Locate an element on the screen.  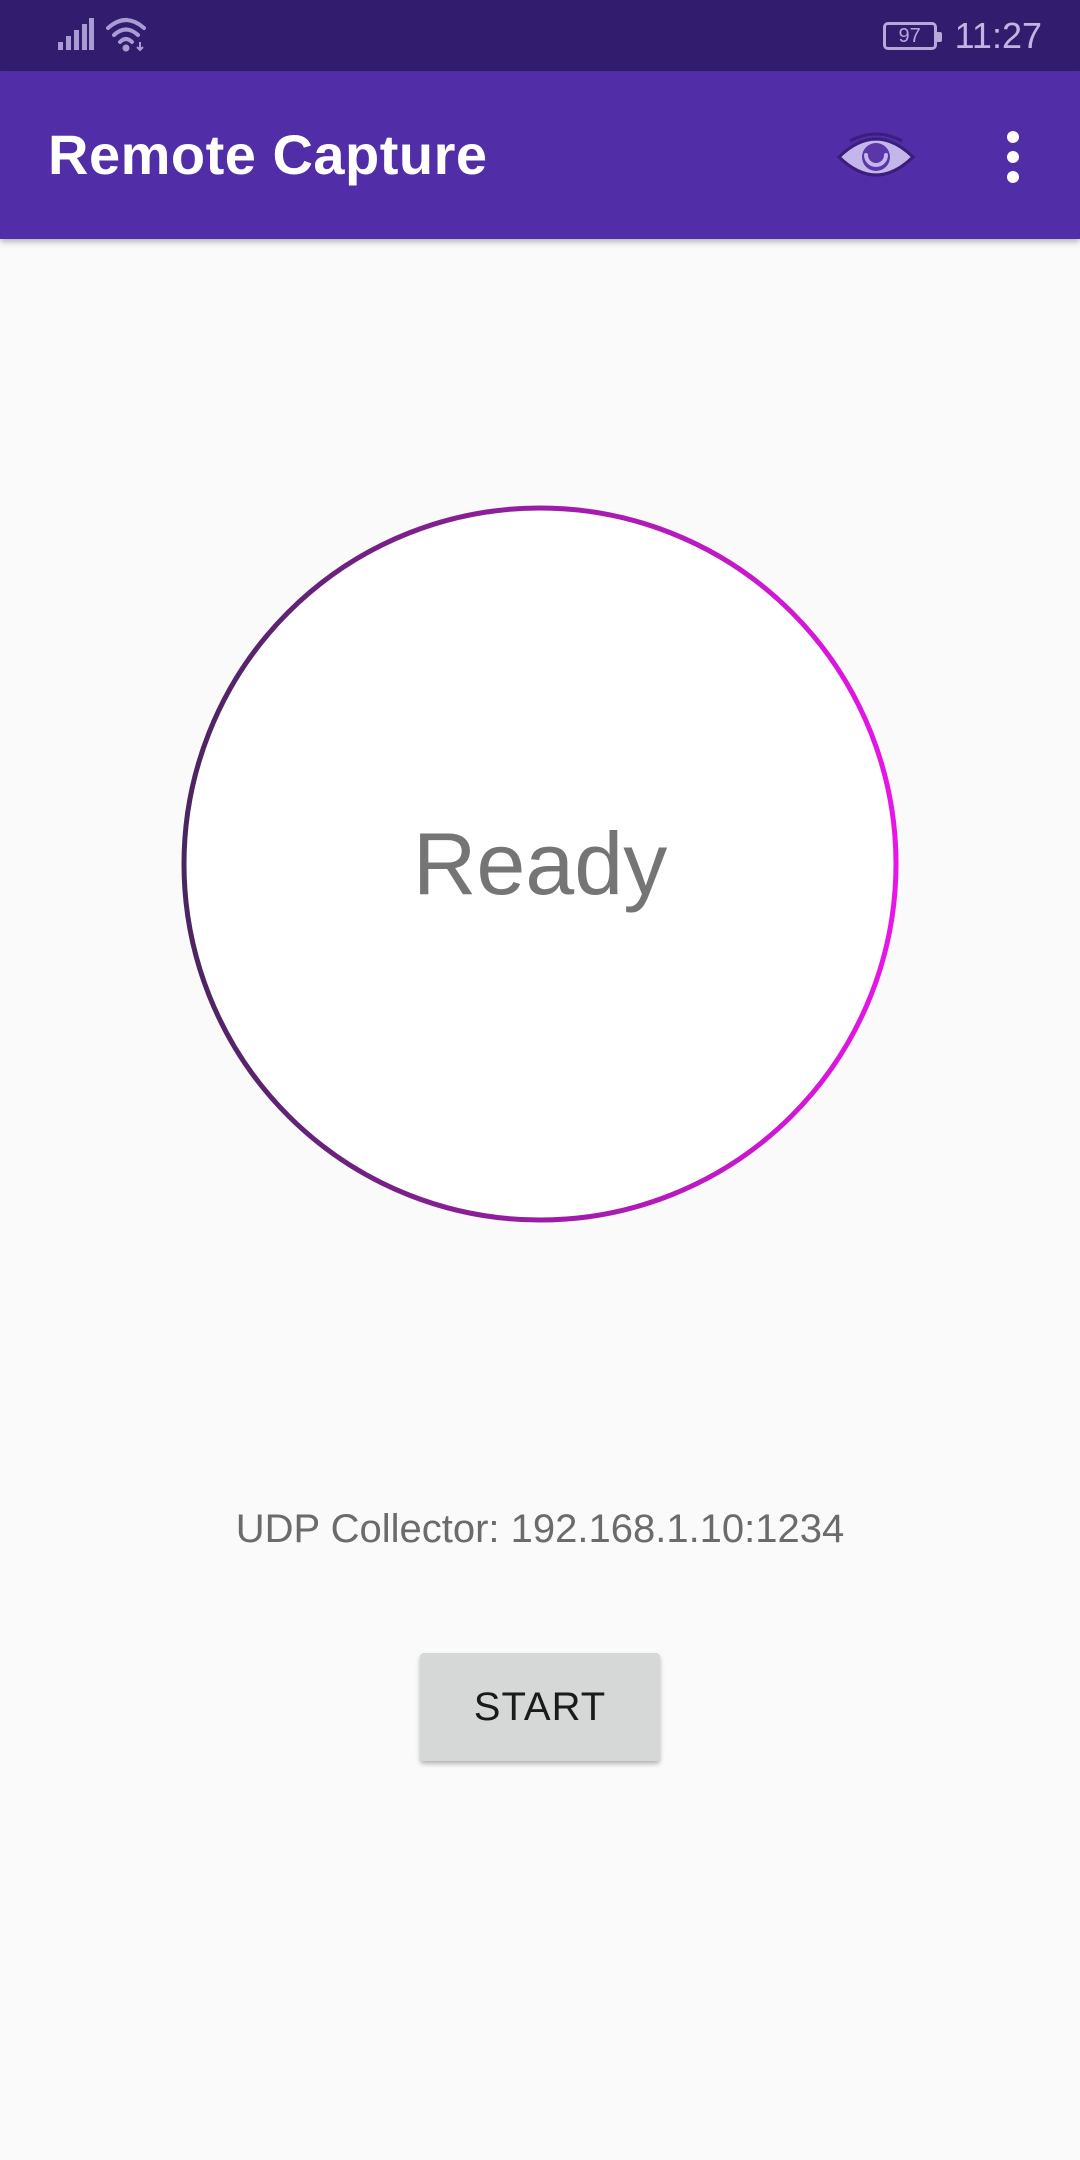
status-text: Ready is located at coordinates (540, 863).